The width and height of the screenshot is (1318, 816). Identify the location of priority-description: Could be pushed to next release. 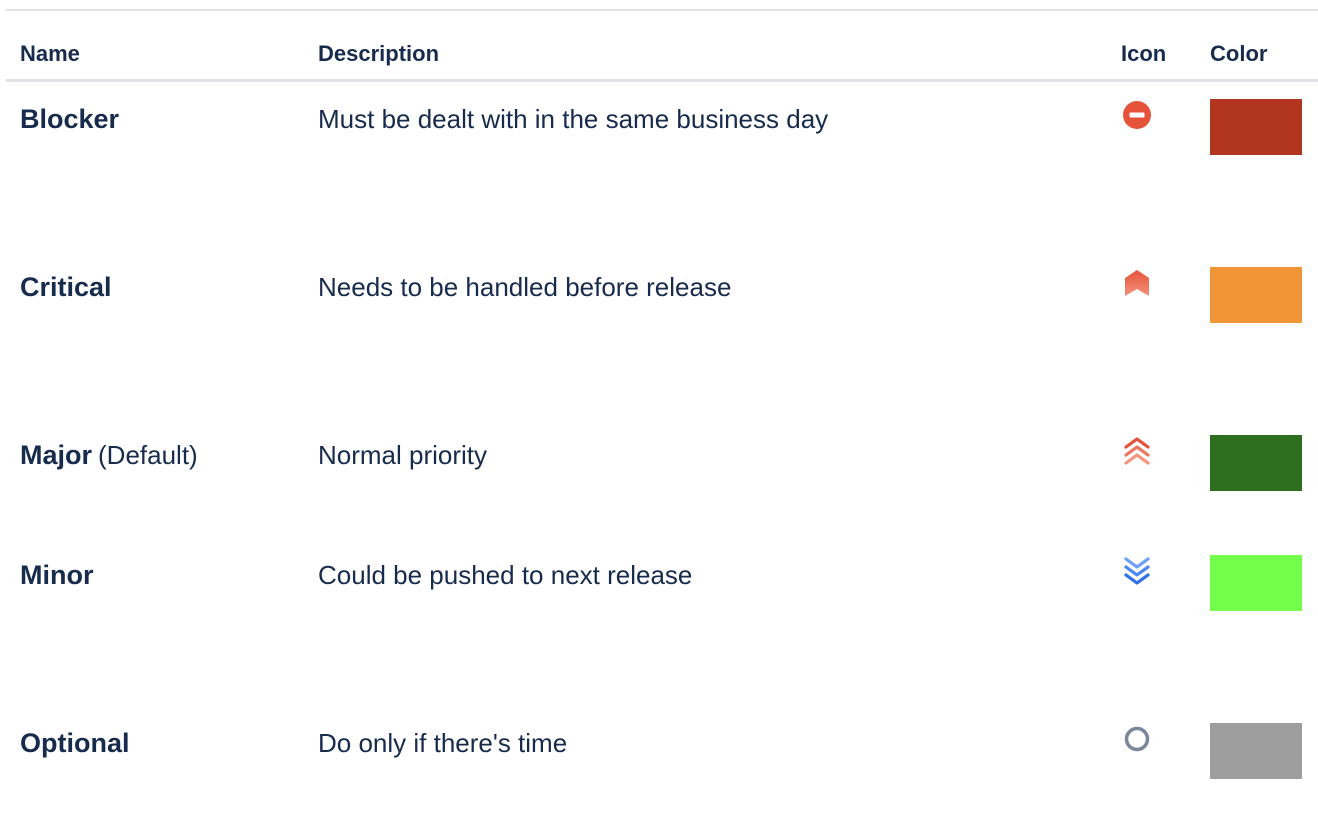
(505, 575).